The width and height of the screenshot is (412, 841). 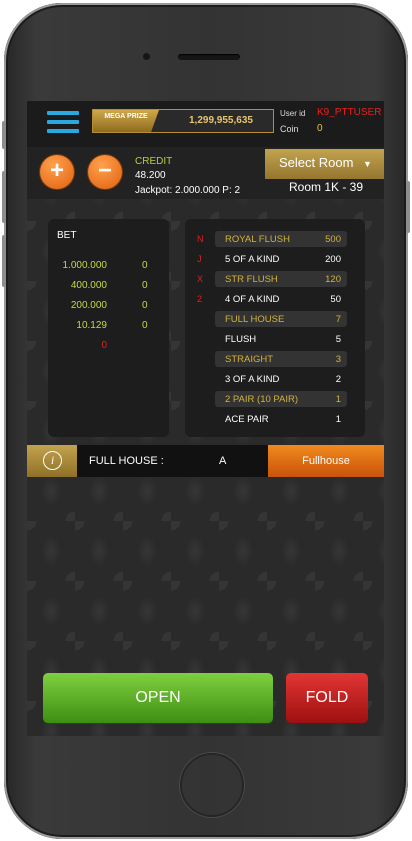 What do you see at coordinates (255, 319) in the screenshot?
I see `hand-name: FULL HOUSE` at bounding box center [255, 319].